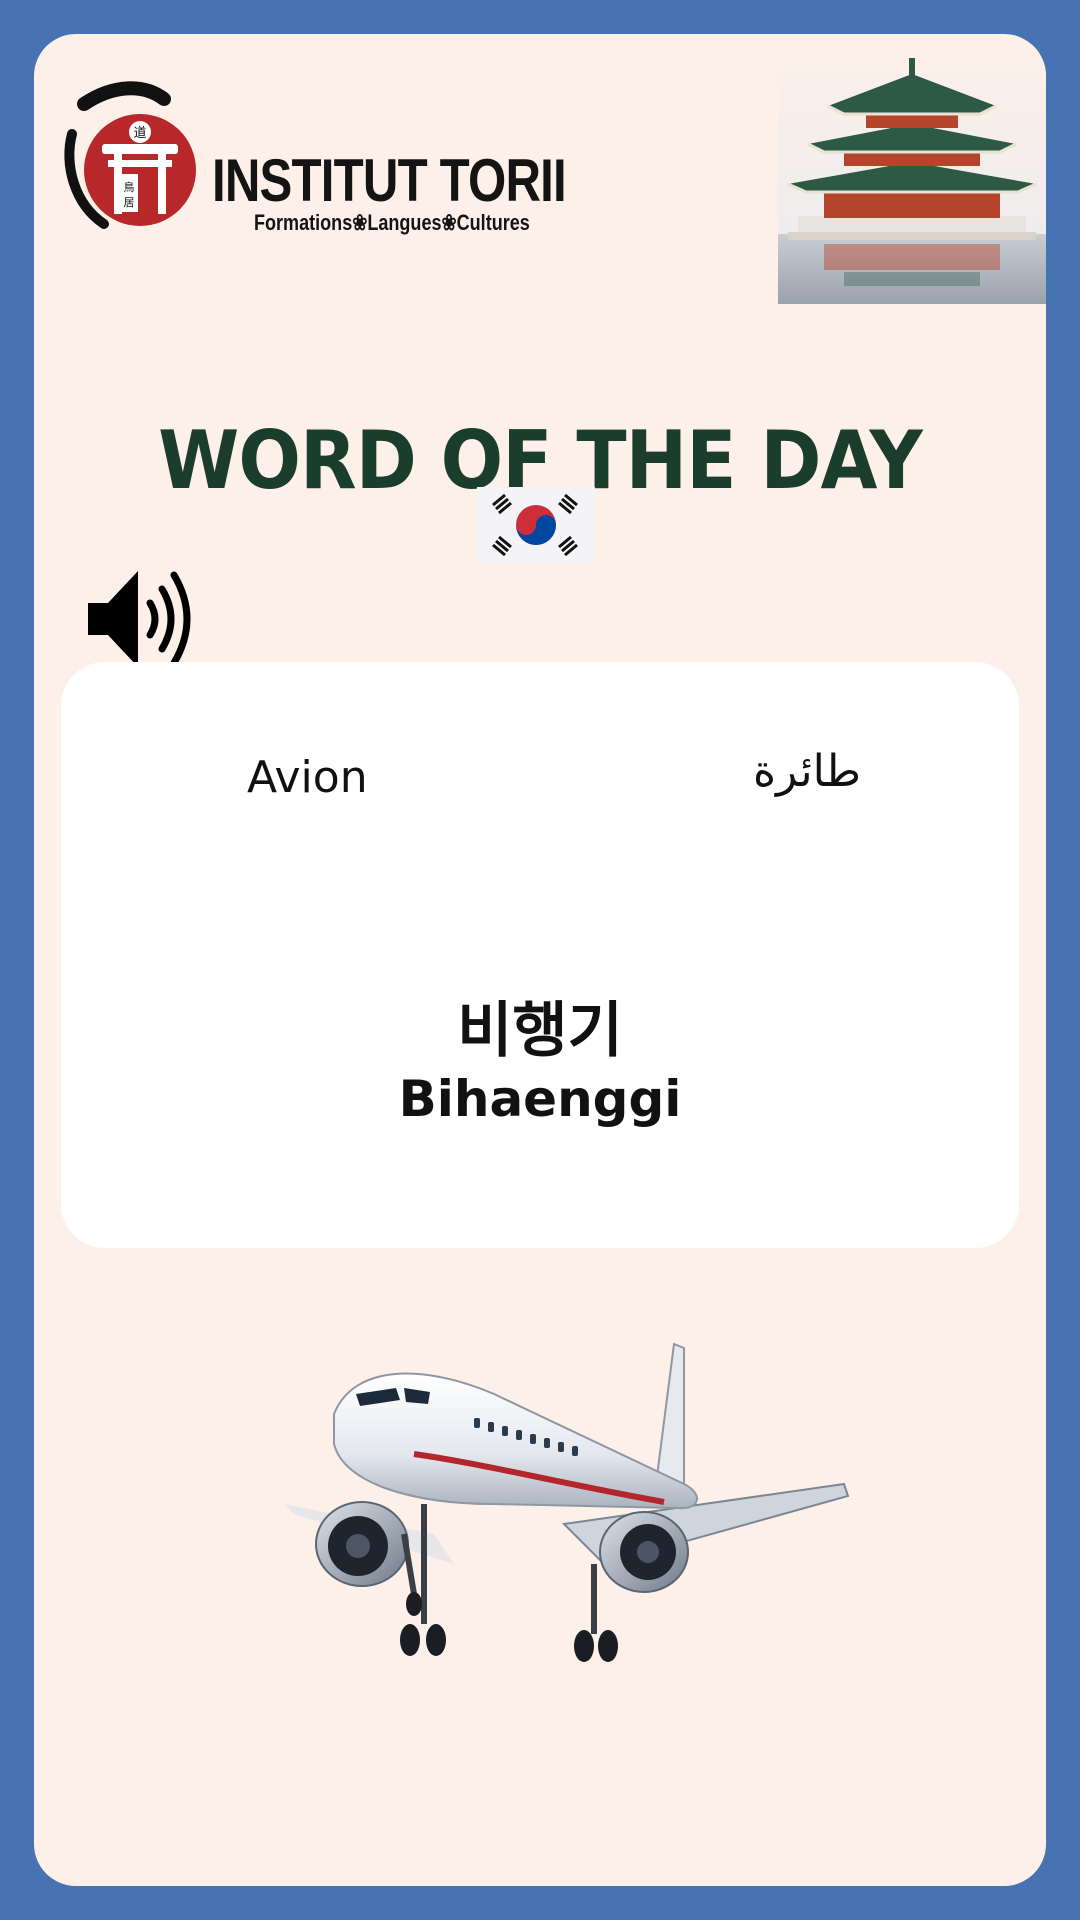 The height and width of the screenshot is (1920, 1080). I want to click on svg-text: 鳥, so click(129, 187).